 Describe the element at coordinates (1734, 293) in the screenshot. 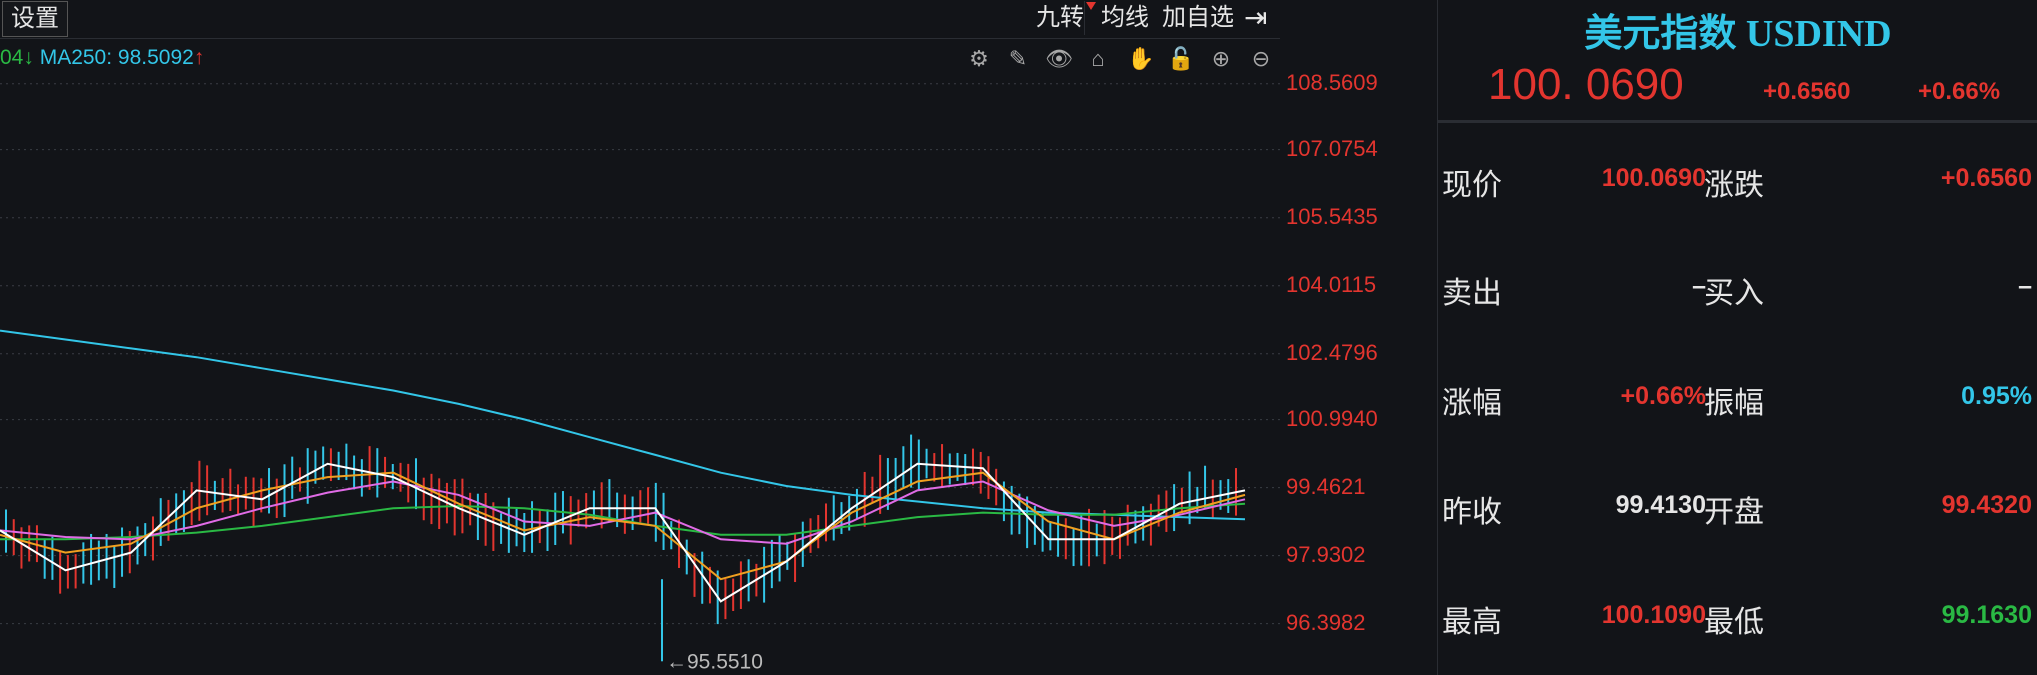

I see `quote-label: 买入` at that location.